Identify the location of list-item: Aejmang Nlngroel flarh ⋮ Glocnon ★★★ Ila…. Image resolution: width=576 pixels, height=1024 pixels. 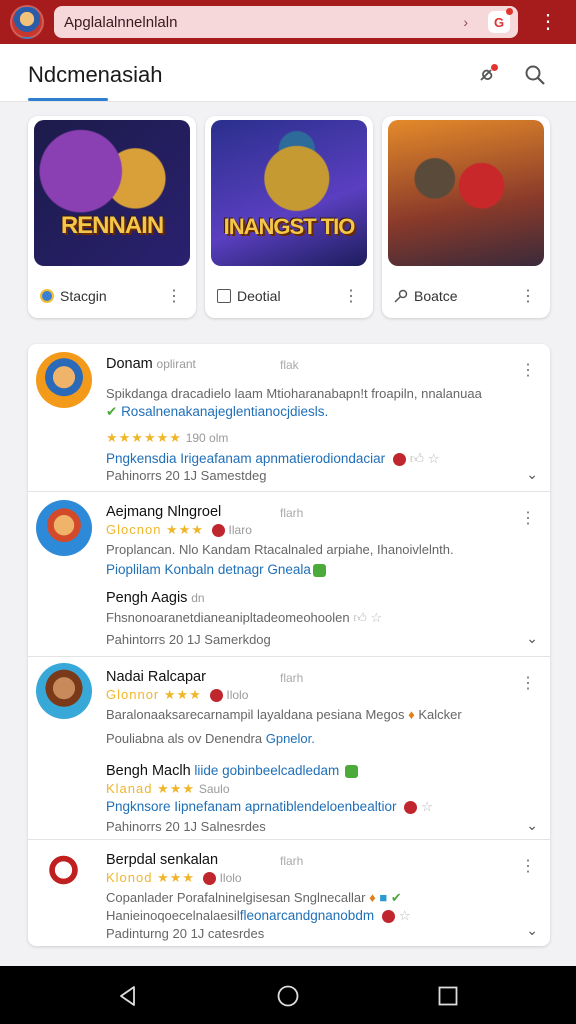
(289, 574).